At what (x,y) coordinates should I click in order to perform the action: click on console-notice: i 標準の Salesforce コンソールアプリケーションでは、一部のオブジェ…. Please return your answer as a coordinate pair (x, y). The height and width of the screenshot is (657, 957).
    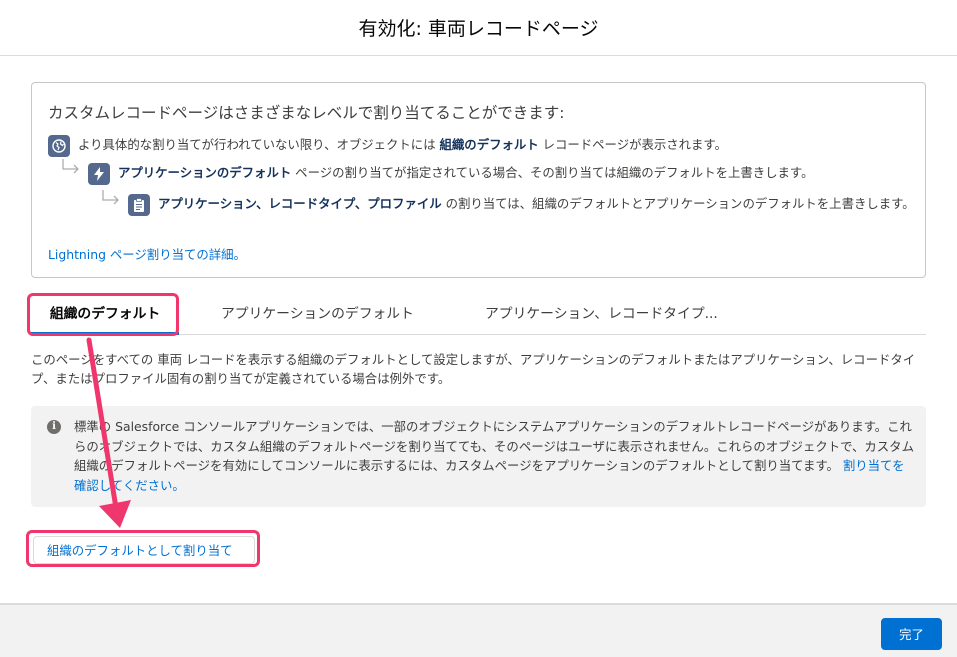
    Looking at the image, I should click on (478, 456).